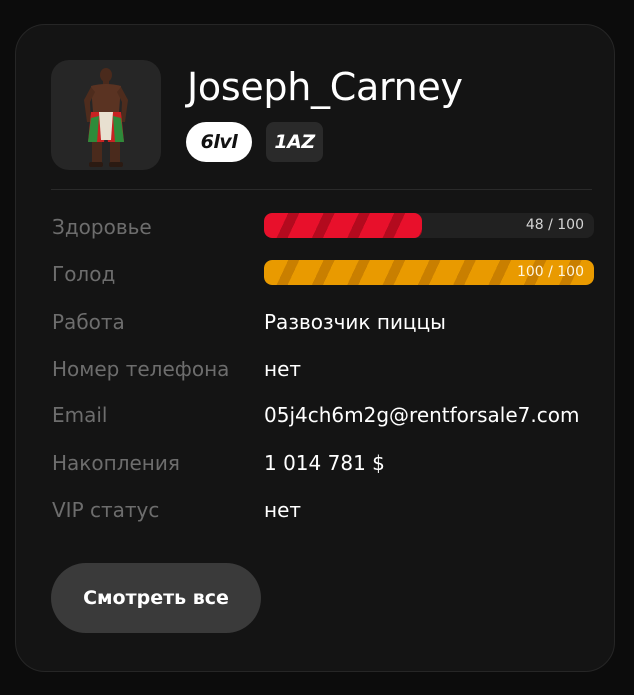 The image size is (634, 695). Describe the element at coordinates (106, 115) in the screenshot. I see `character-avatar-icon` at that location.